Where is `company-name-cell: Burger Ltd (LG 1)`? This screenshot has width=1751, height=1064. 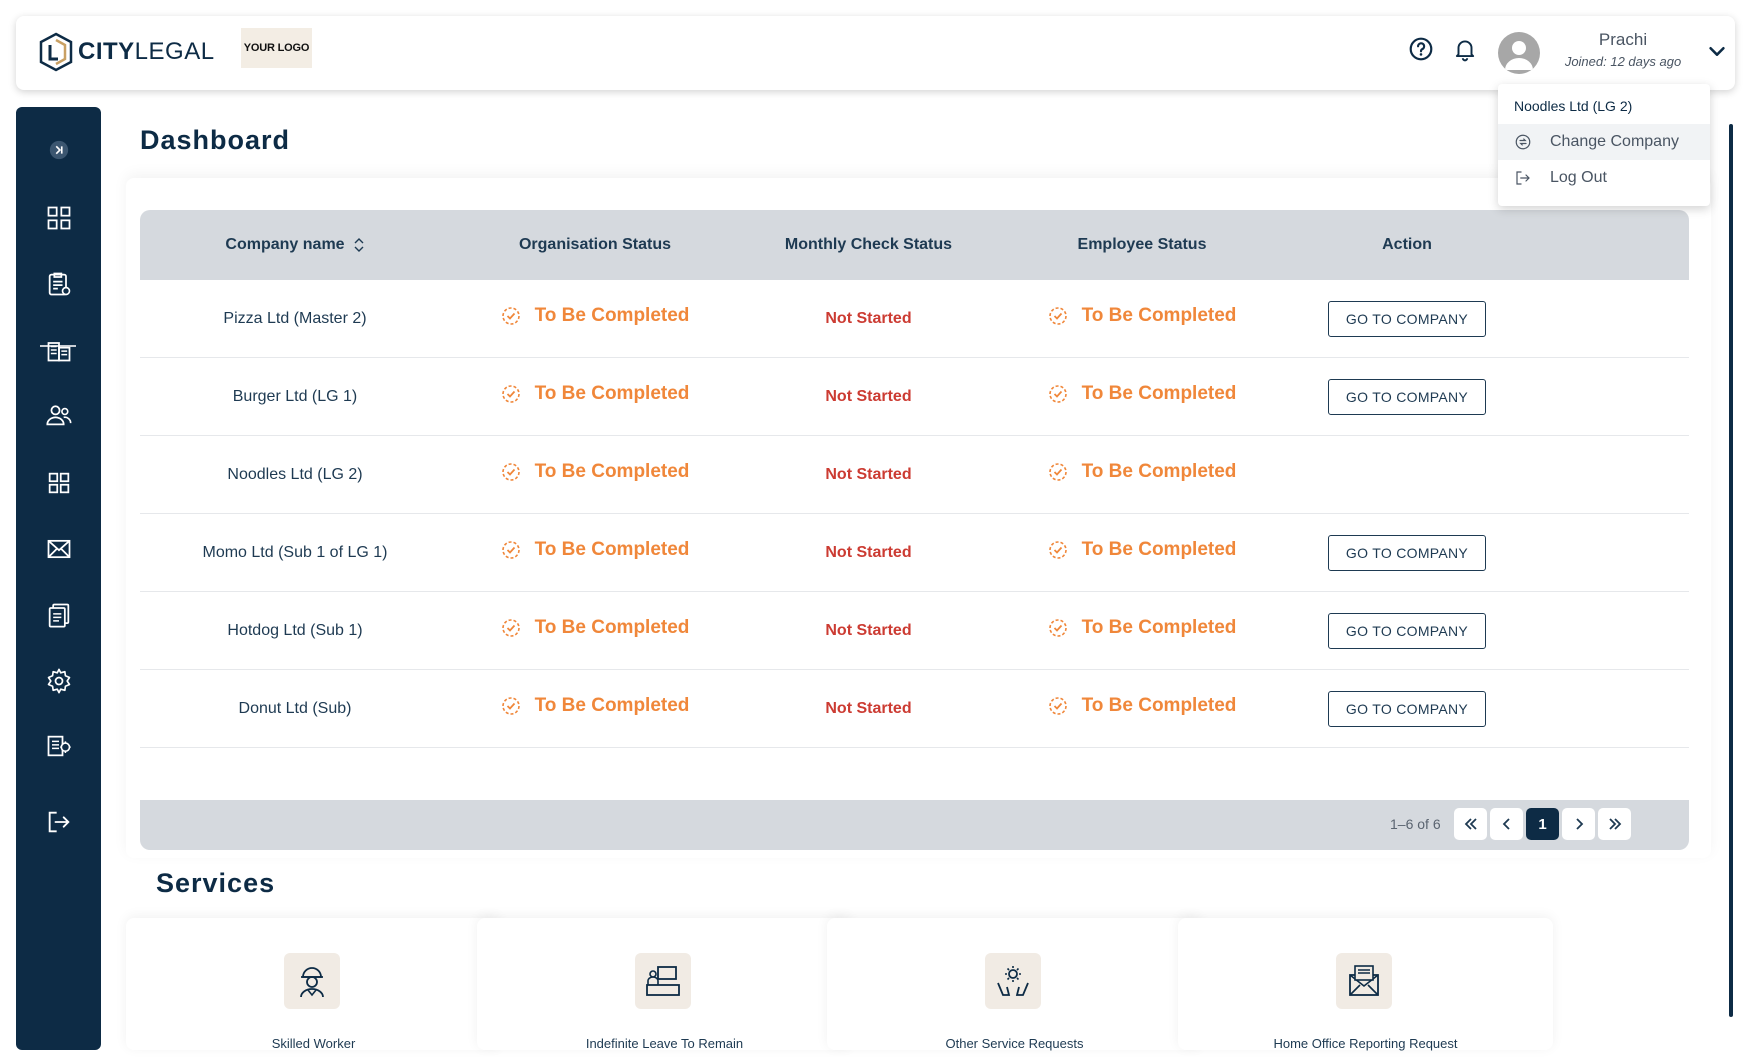 company-name-cell: Burger Ltd (LG 1) is located at coordinates (295, 396).